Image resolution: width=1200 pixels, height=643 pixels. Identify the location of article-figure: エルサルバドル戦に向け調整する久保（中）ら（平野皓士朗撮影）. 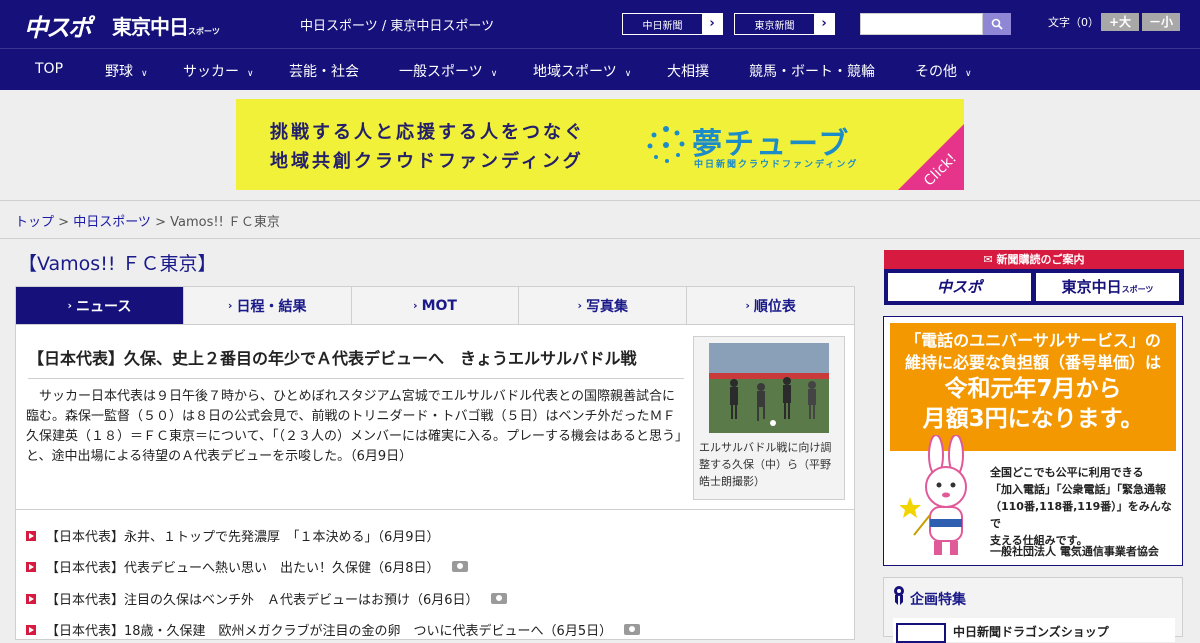
(769, 418).